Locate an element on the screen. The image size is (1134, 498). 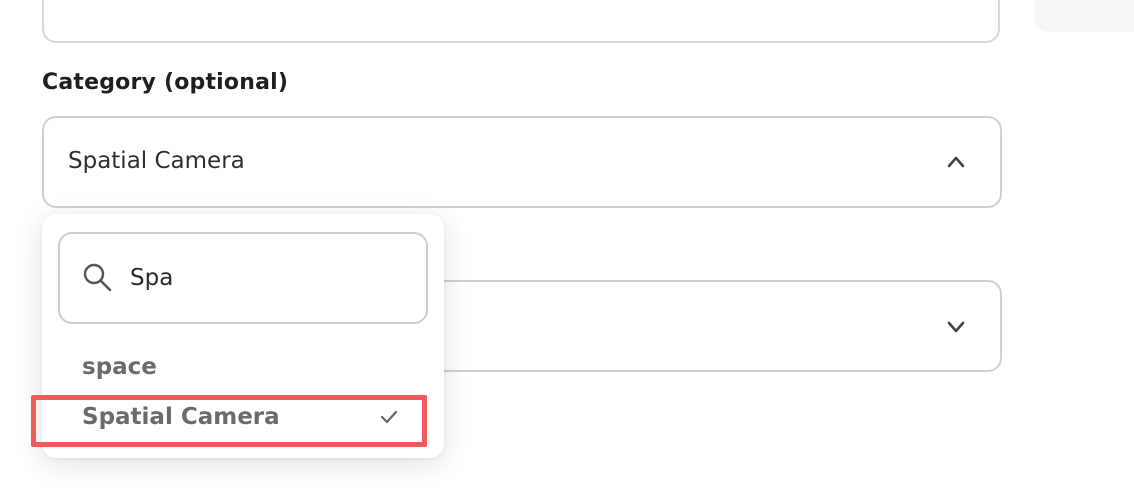
chevron-up-icon is located at coordinates (956, 162).